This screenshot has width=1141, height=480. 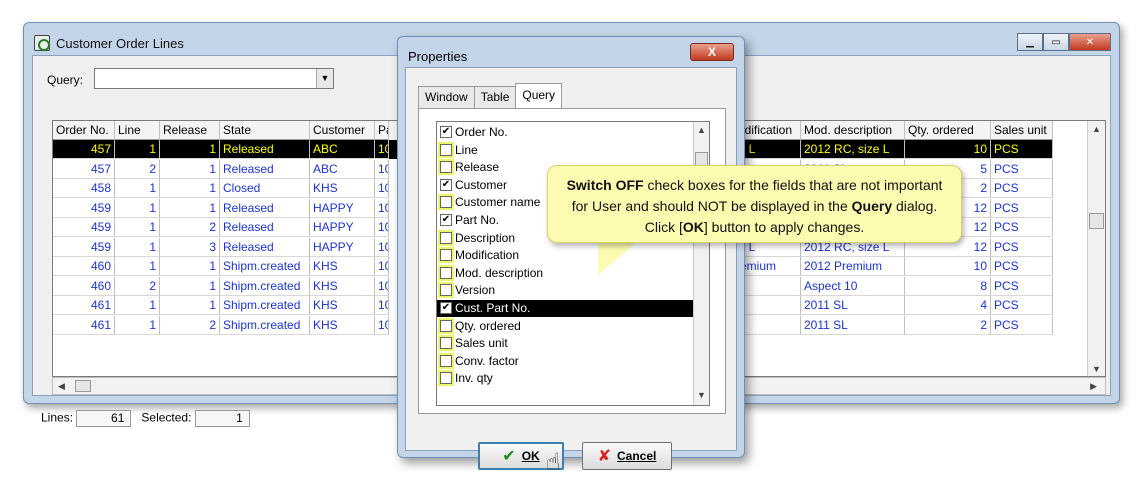 What do you see at coordinates (477, 167) in the screenshot?
I see `field-option-label: Release` at bounding box center [477, 167].